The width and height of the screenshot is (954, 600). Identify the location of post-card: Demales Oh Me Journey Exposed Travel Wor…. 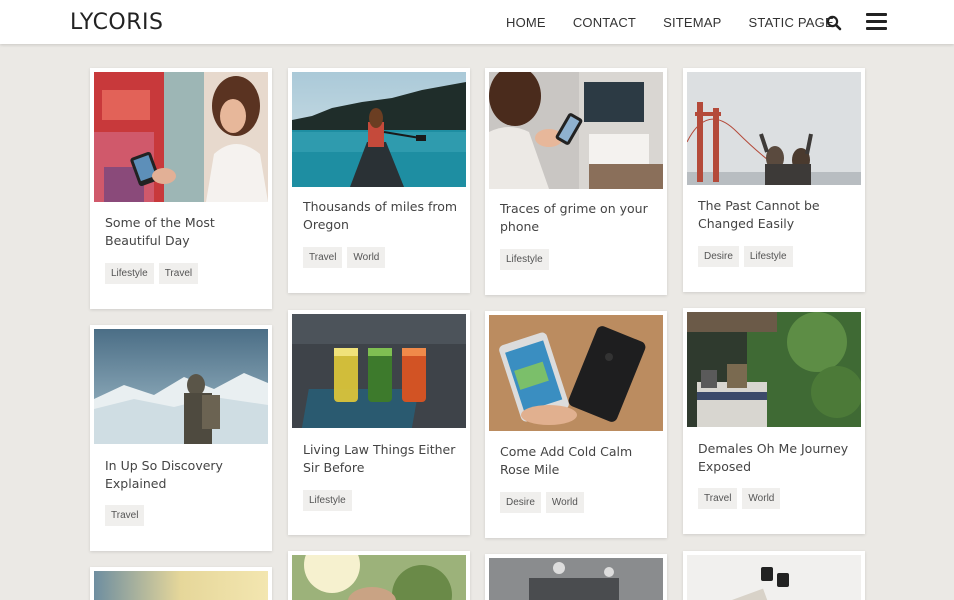
(774, 421).